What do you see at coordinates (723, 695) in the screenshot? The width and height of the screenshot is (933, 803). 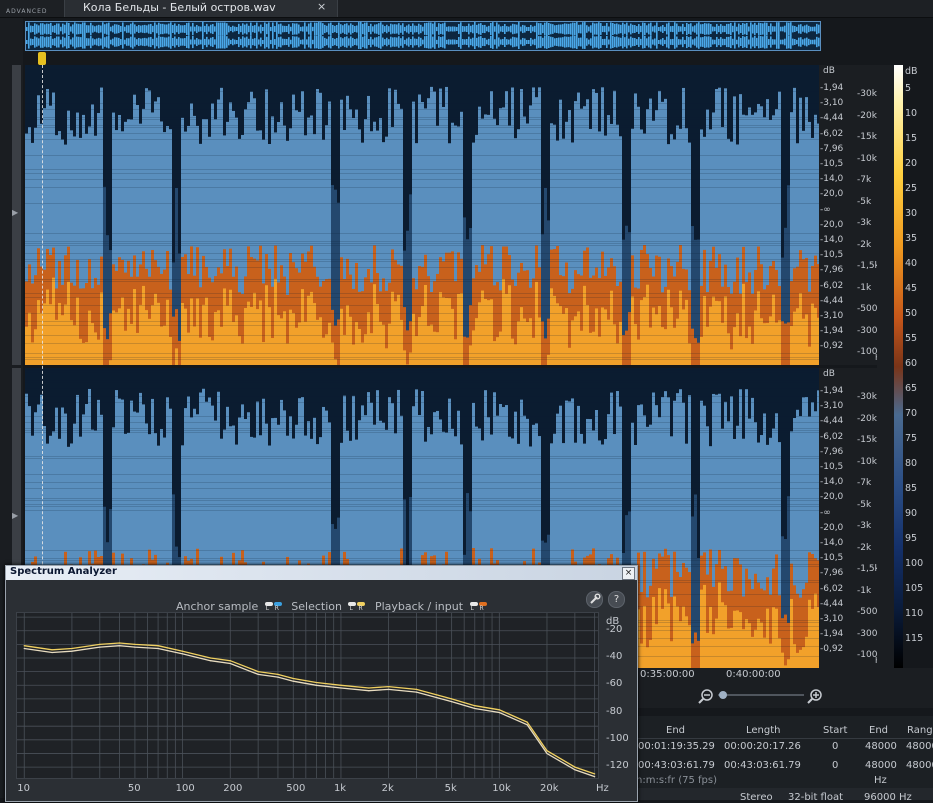 I see `zoom-slider-thumb` at bounding box center [723, 695].